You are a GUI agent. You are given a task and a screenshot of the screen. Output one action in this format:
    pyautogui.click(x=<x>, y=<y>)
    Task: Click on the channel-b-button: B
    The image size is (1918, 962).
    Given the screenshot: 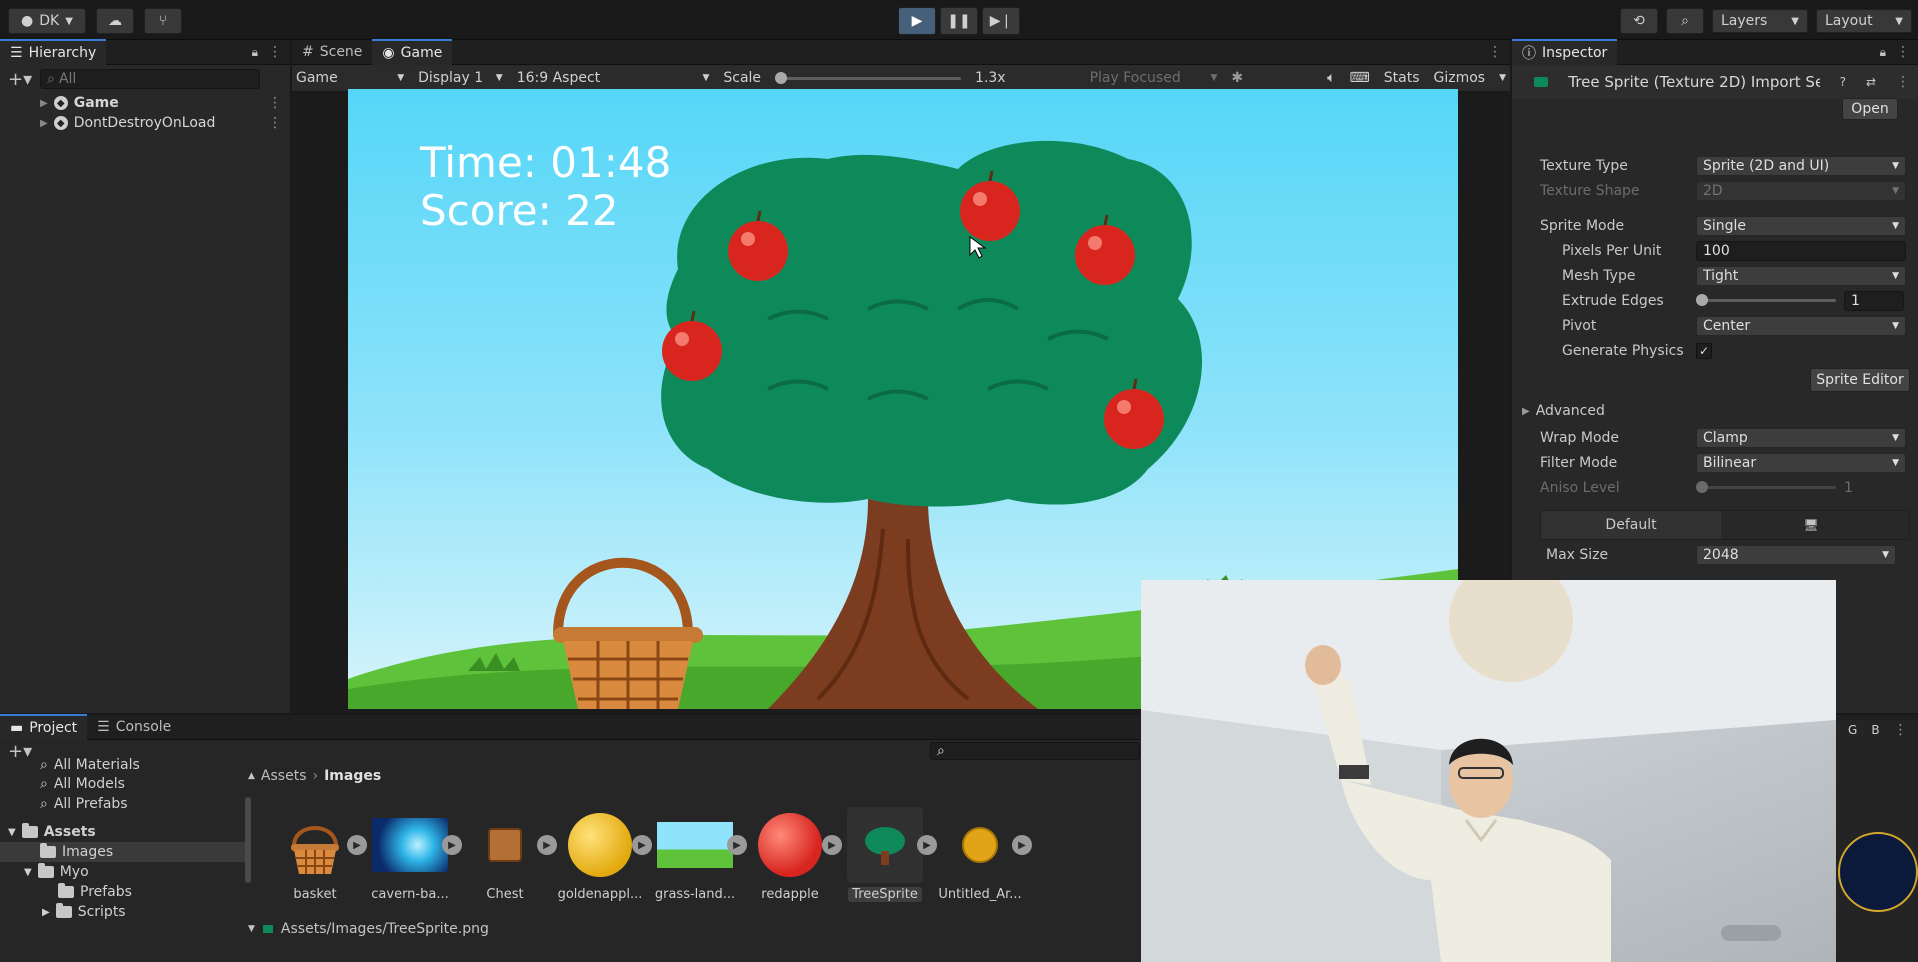 What is the action you would take?
    pyautogui.click(x=1875, y=730)
    